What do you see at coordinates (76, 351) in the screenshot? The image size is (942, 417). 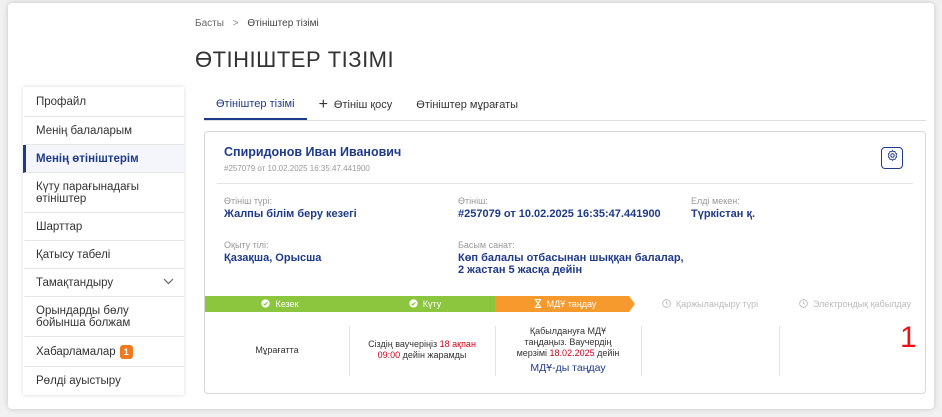 I see `sidebar-item-label: Хабарламалар` at bounding box center [76, 351].